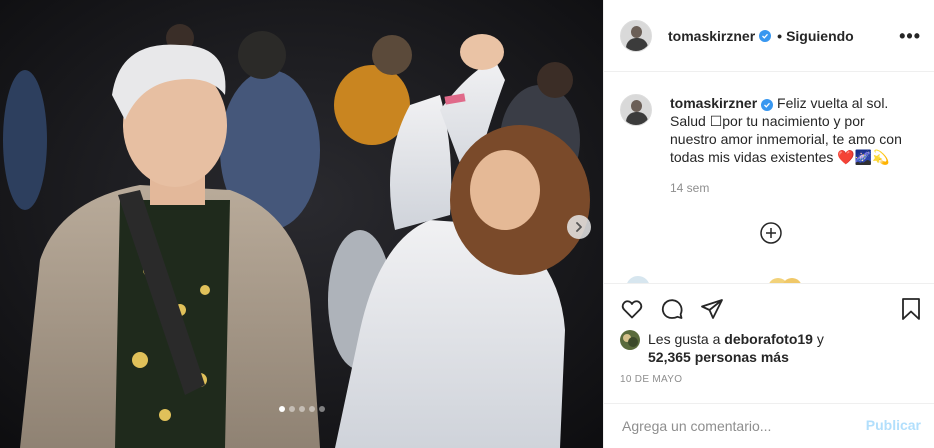 The image size is (934, 448). I want to click on next-photo-button, so click(579, 227).